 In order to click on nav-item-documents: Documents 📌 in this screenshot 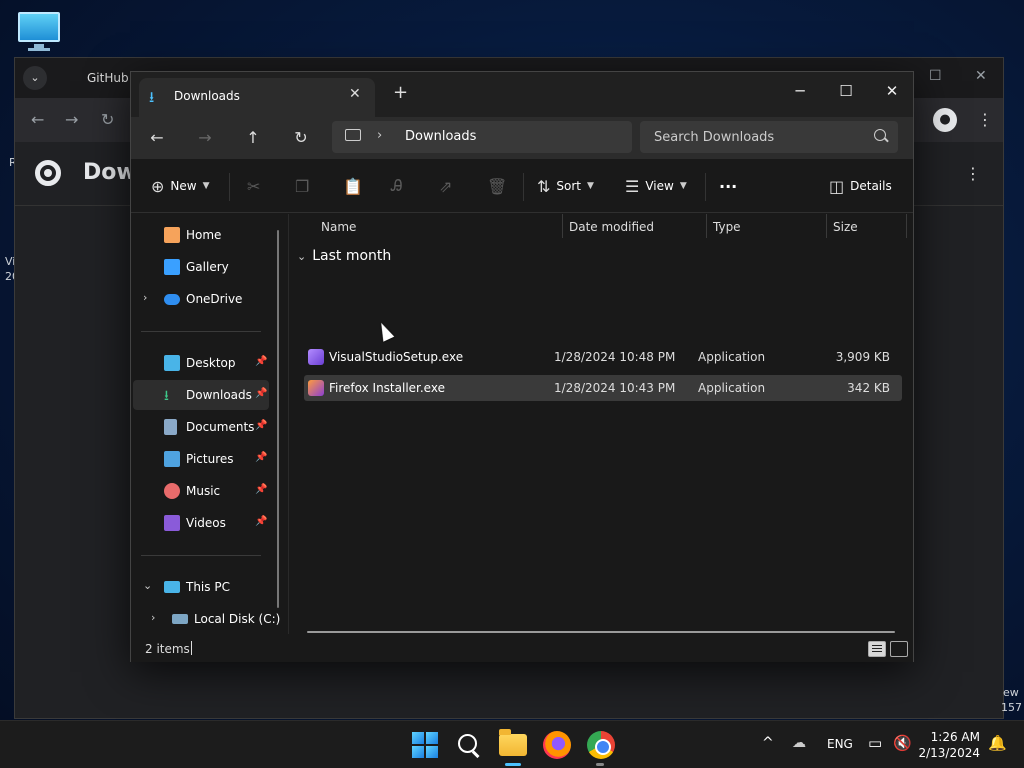, I will do `click(201, 427)`.